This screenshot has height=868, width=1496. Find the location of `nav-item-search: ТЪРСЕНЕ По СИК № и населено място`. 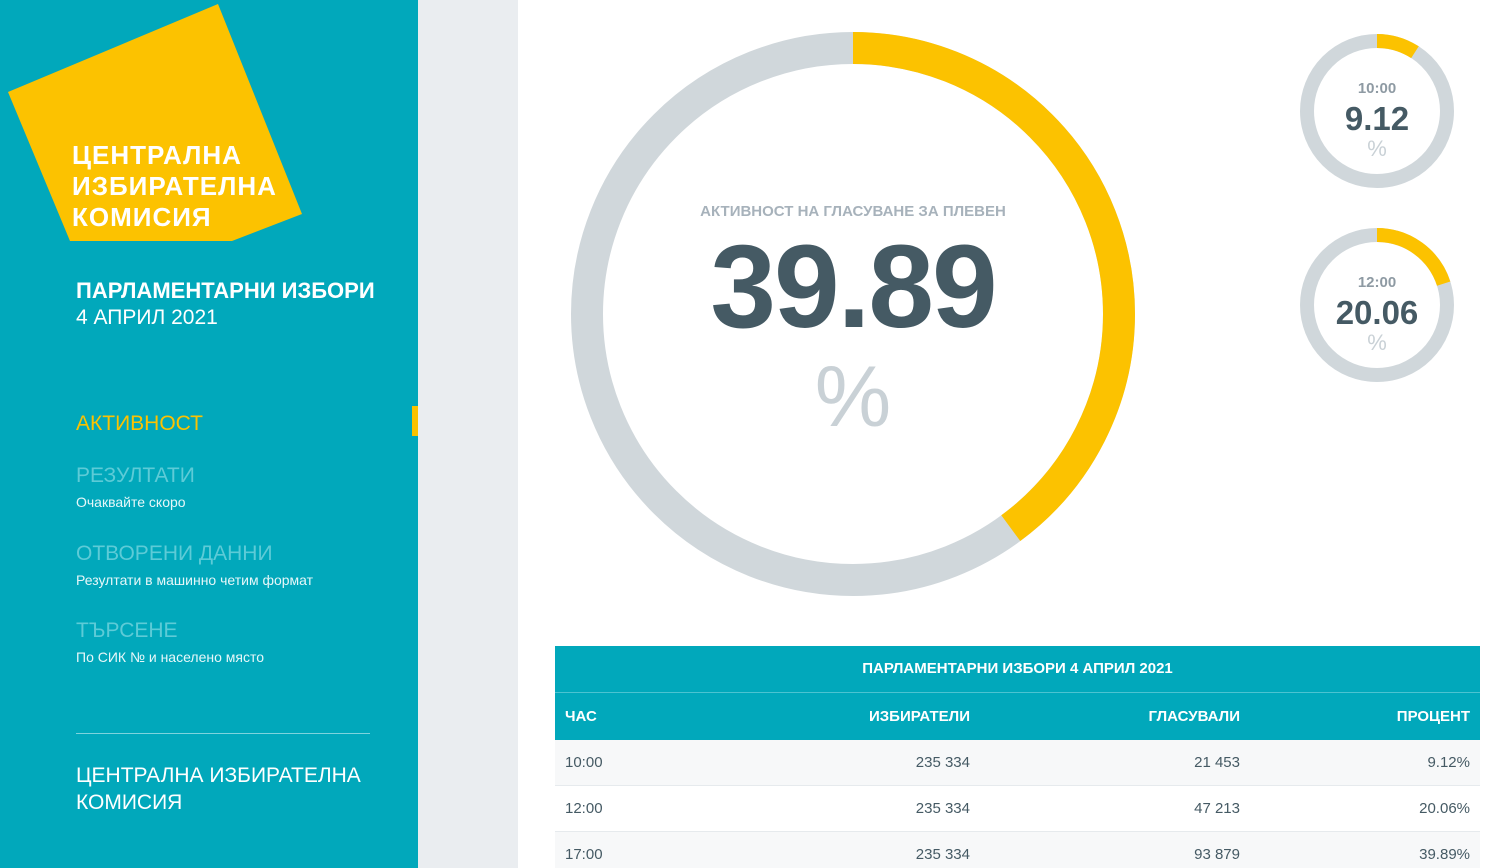

nav-item-search: ТЪРСЕНЕ По СИК № и населено място is located at coordinates (170, 642).